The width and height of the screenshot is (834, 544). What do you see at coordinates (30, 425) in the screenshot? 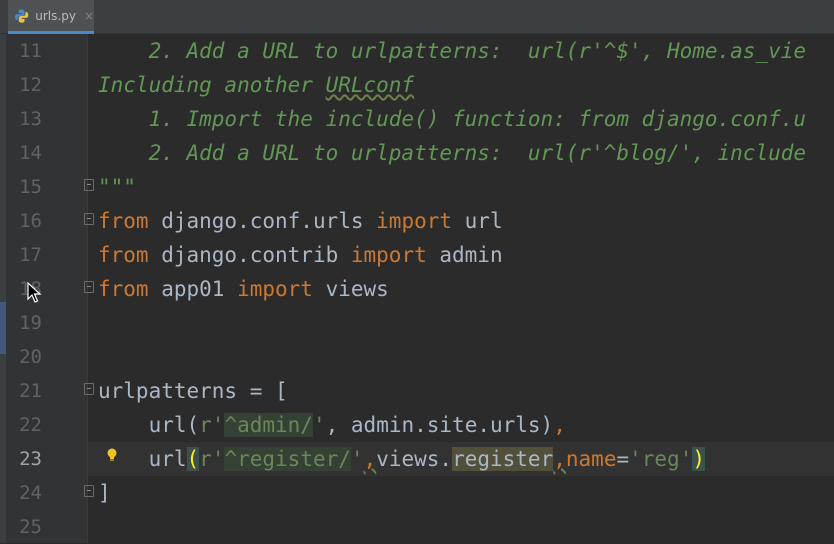
I see `line-number: 22` at bounding box center [30, 425].